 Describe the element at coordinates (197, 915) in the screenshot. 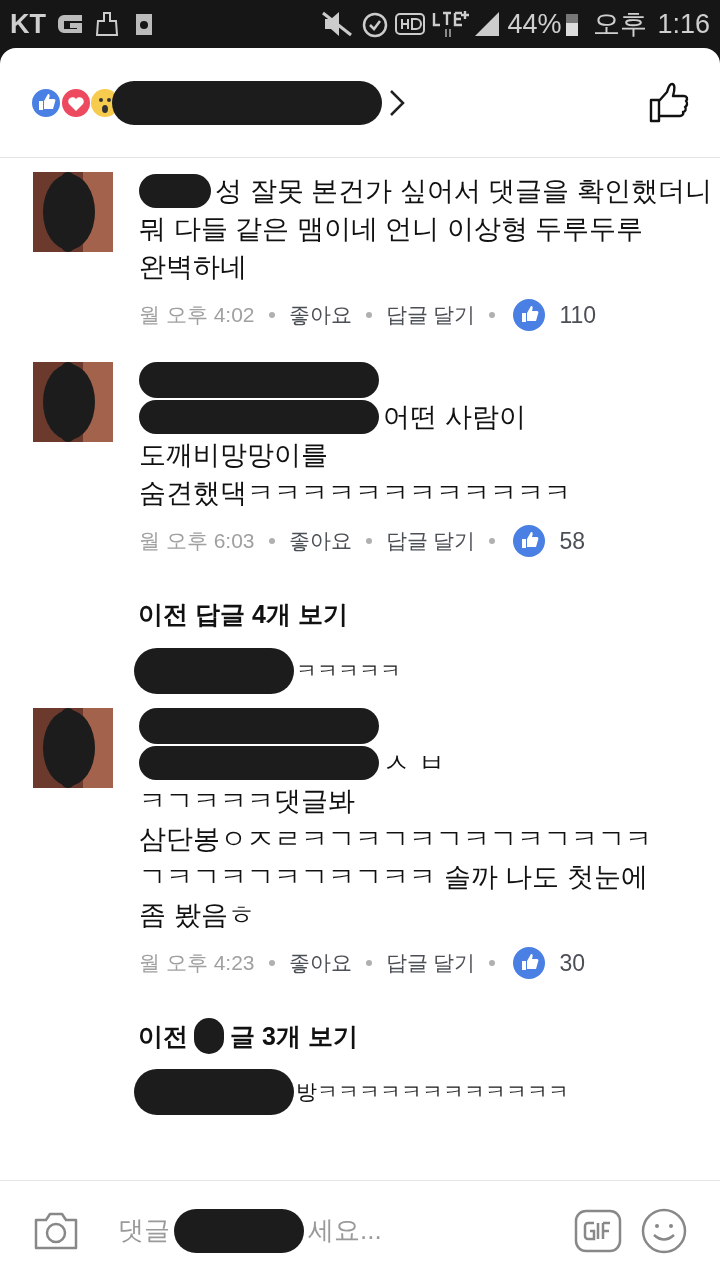

I see `comment-text: 좀 봤음ㅎ` at that location.